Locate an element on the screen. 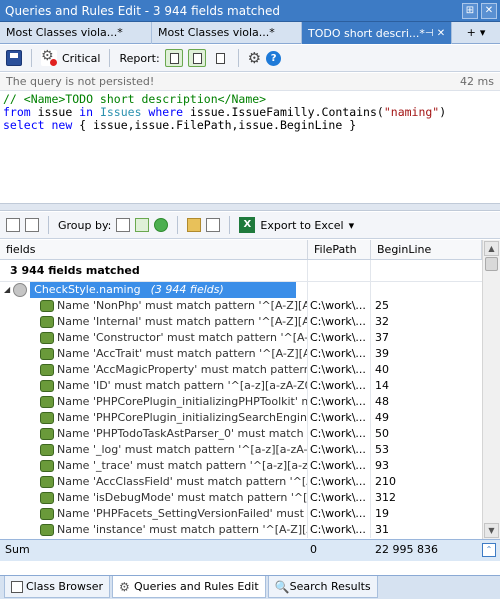 The width and height of the screenshot is (500, 599). scroll-up-icon: ▲ is located at coordinates (491, 248).